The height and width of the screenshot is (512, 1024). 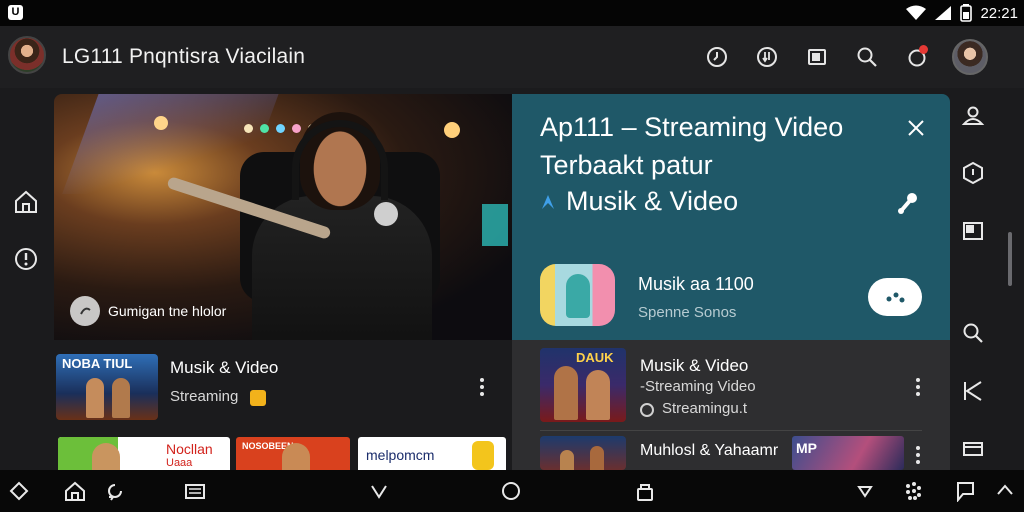 I want to click on studio-monitor, so click(x=495, y=225).